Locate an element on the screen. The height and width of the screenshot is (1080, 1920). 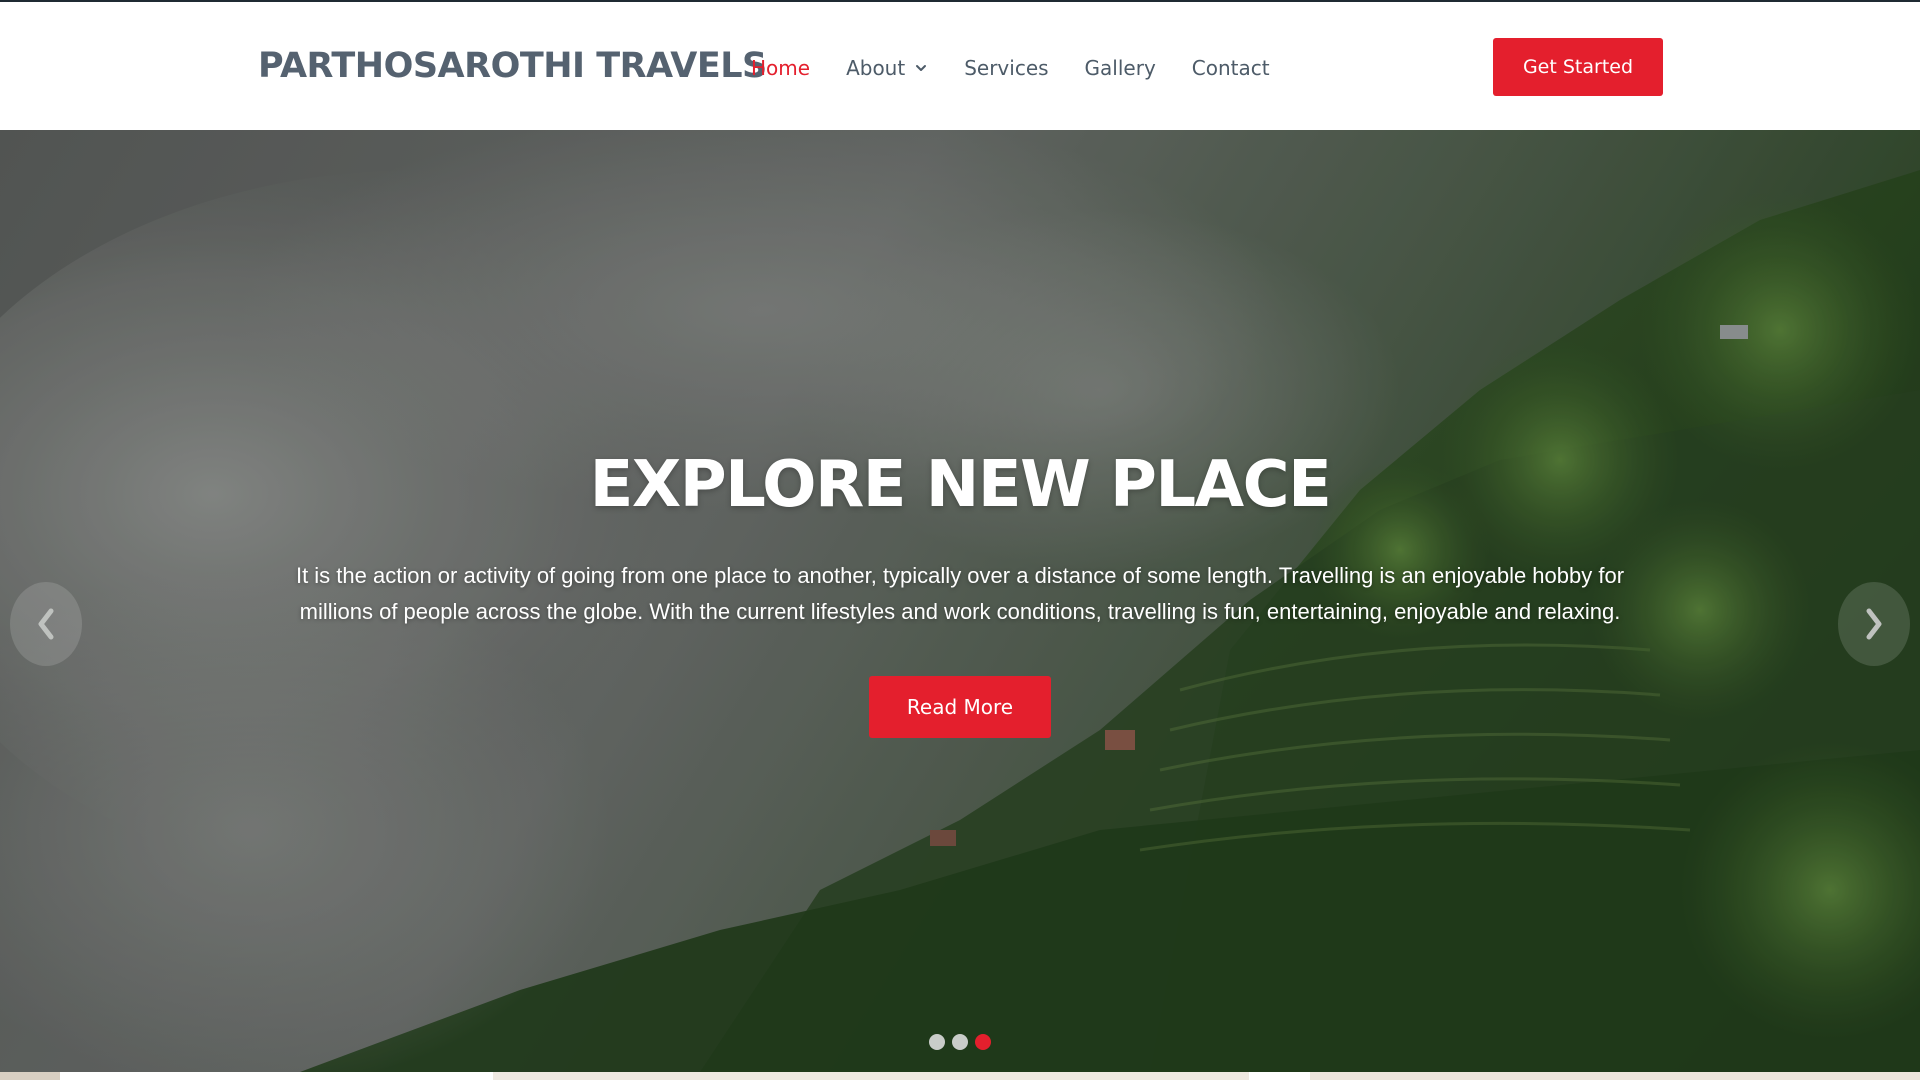
carousel-prev-button is located at coordinates (46, 624).